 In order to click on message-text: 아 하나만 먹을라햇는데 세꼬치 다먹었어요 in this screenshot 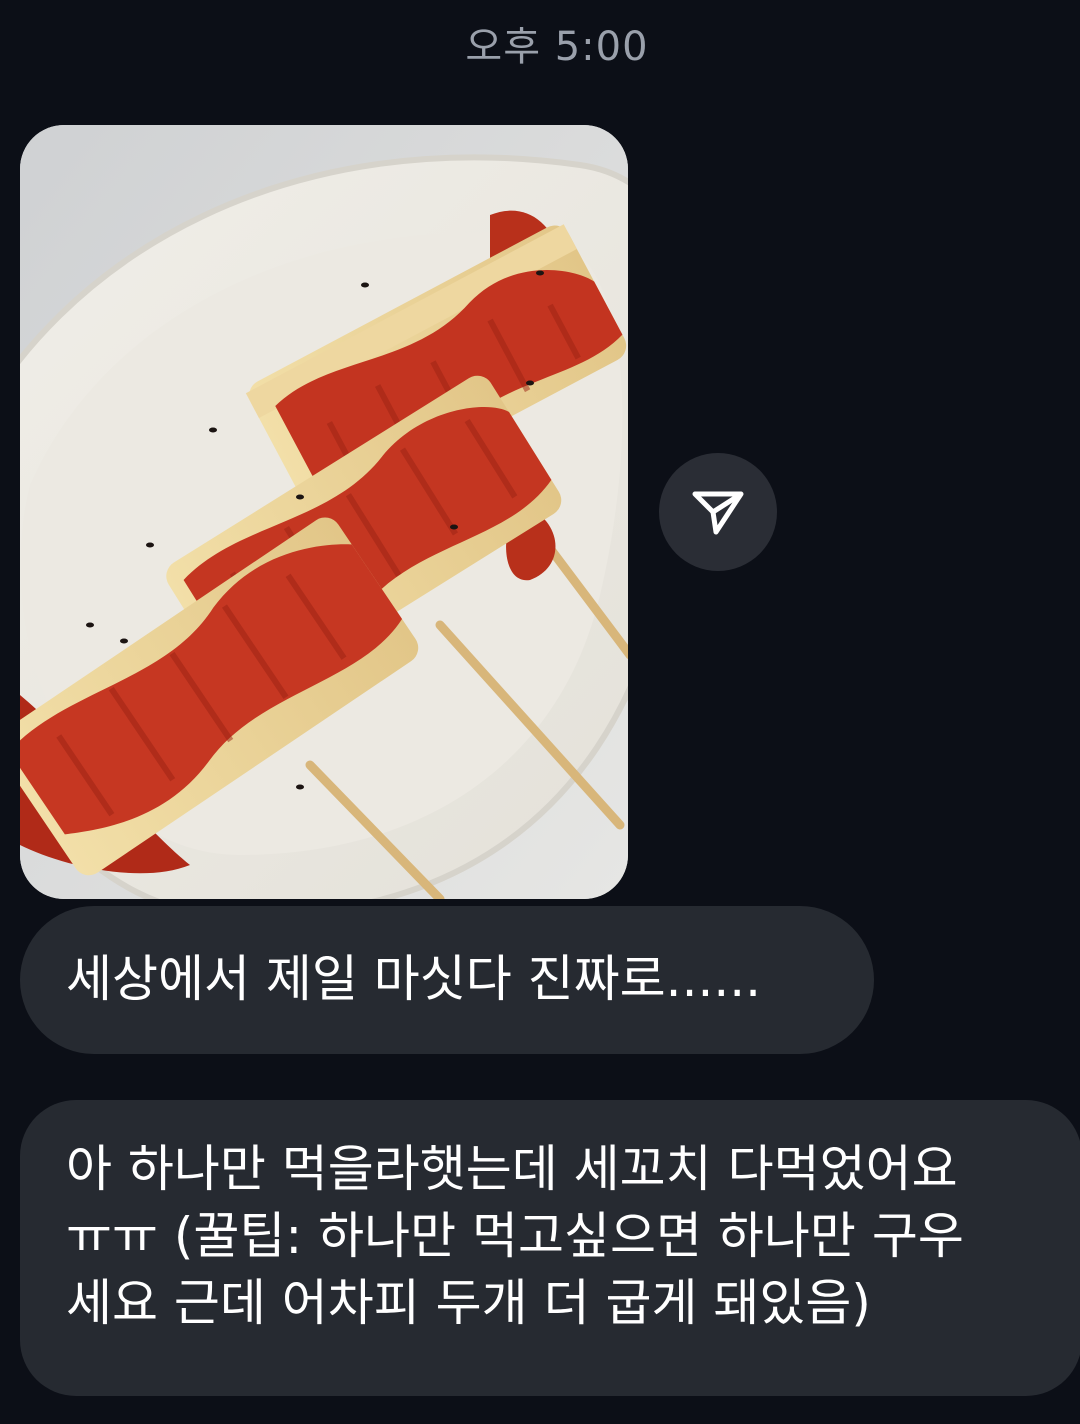, I will do `click(512, 1169)`.